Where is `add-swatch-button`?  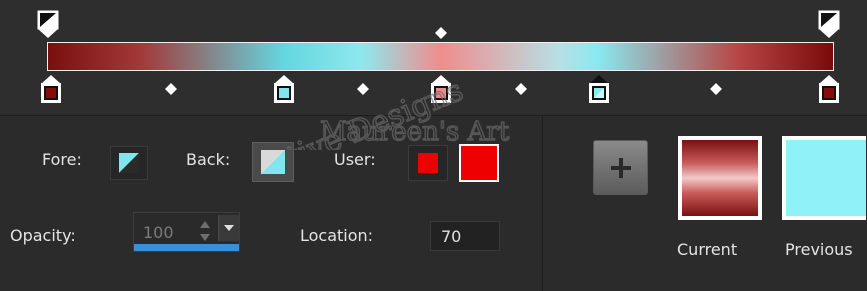 add-swatch-button is located at coordinates (620, 167).